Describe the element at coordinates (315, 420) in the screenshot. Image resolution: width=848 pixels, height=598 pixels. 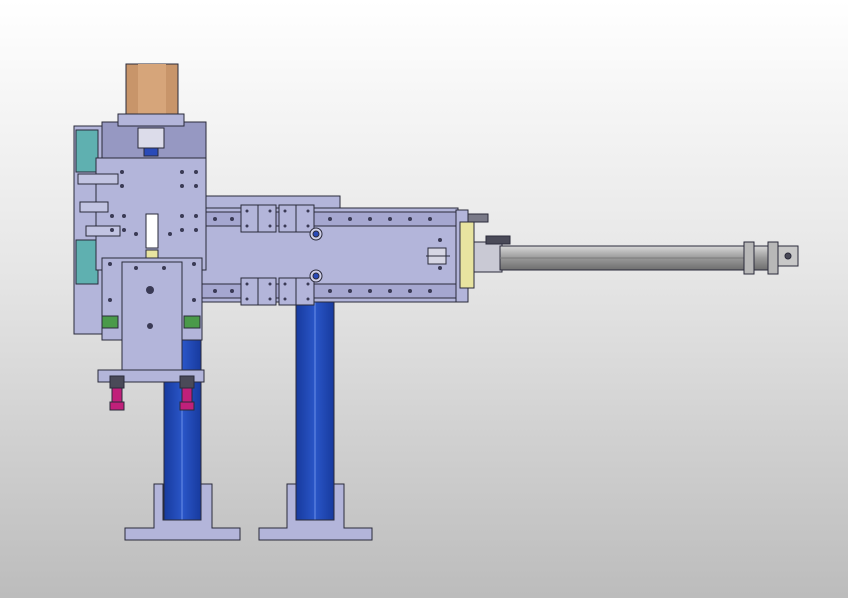
I see `right-support-column` at that location.